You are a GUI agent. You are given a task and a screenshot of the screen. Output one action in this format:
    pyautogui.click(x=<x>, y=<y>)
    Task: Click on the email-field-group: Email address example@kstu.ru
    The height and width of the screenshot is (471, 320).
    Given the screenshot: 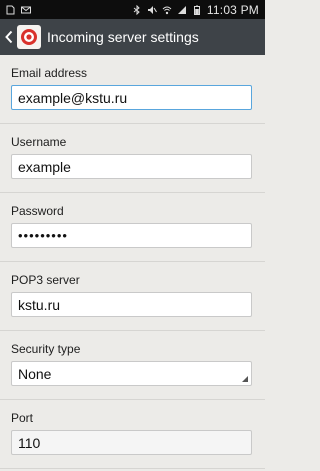 What is the action you would take?
    pyautogui.click(x=132, y=89)
    